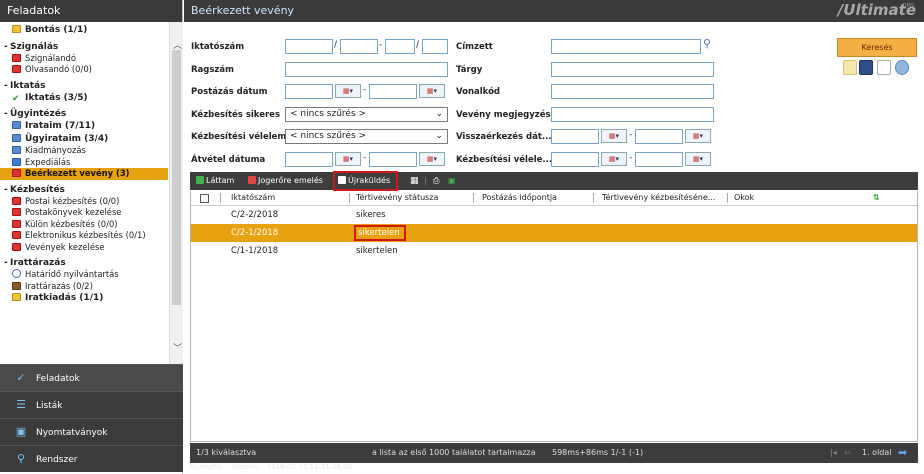  Describe the element at coordinates (833, 453) in the screenshot. I see `first-page-icon: |◂` at that location.